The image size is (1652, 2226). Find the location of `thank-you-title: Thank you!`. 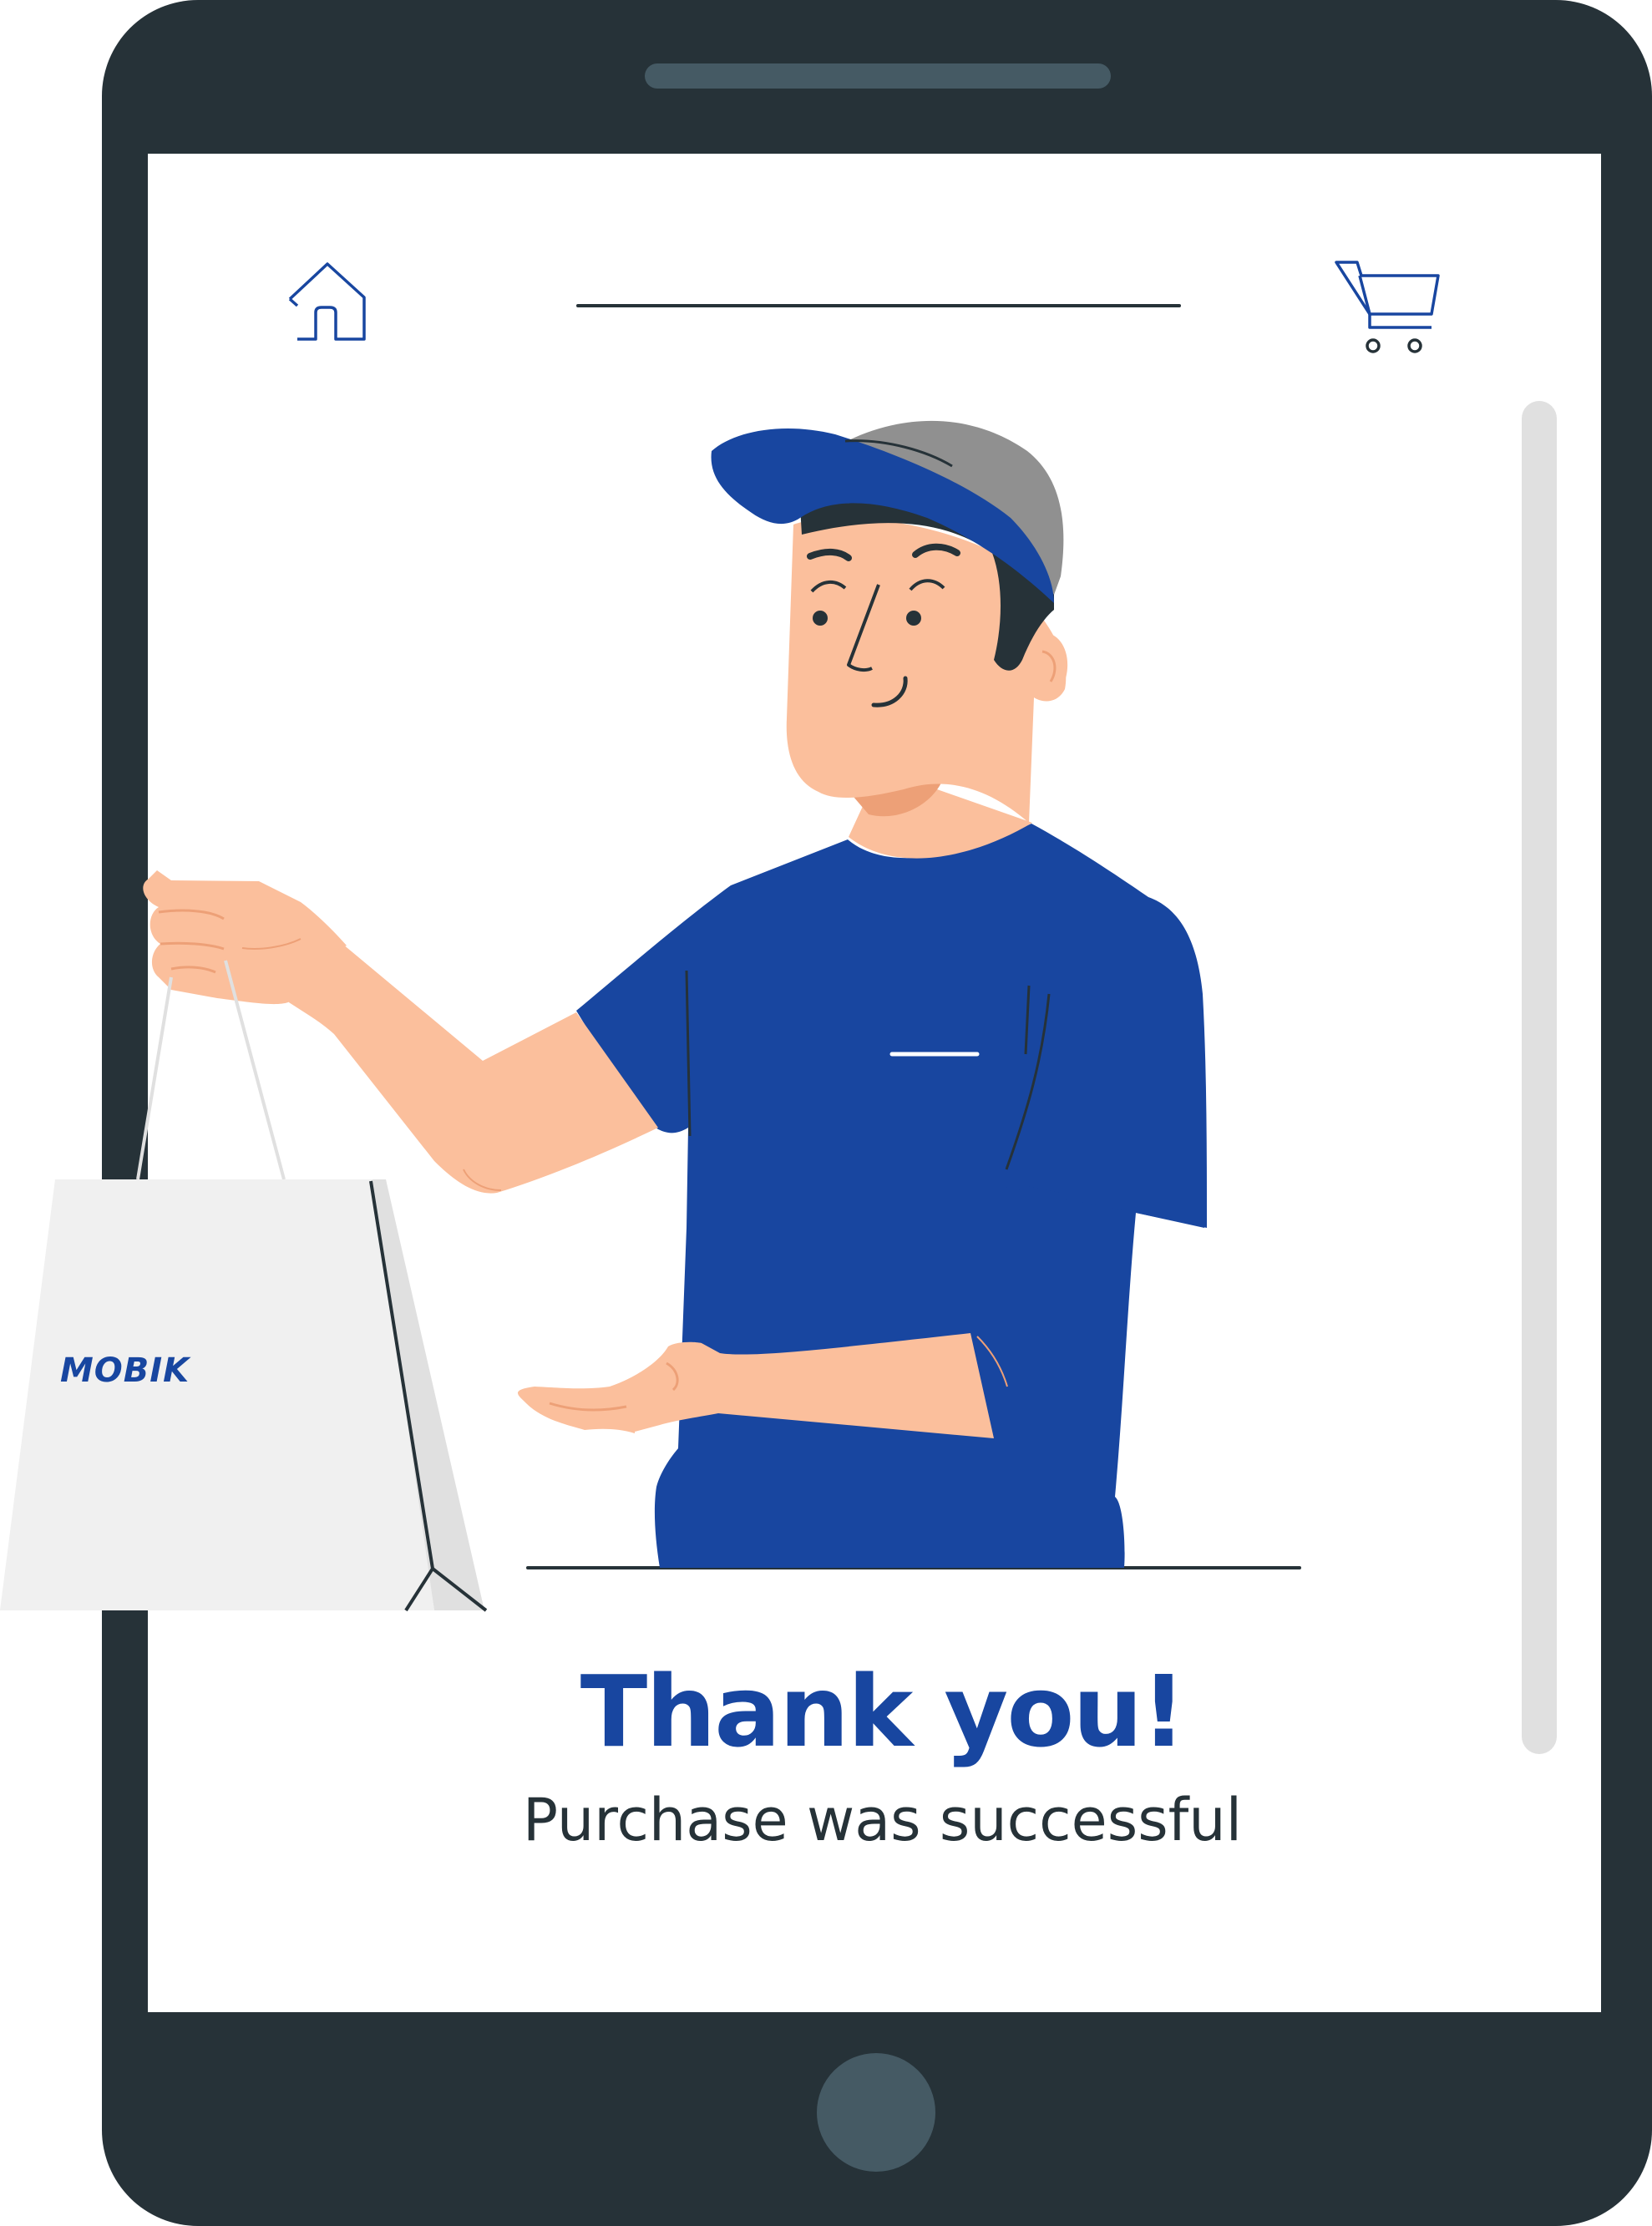

thank-you-title: Thank you! is located at coordinates (883, 1711).